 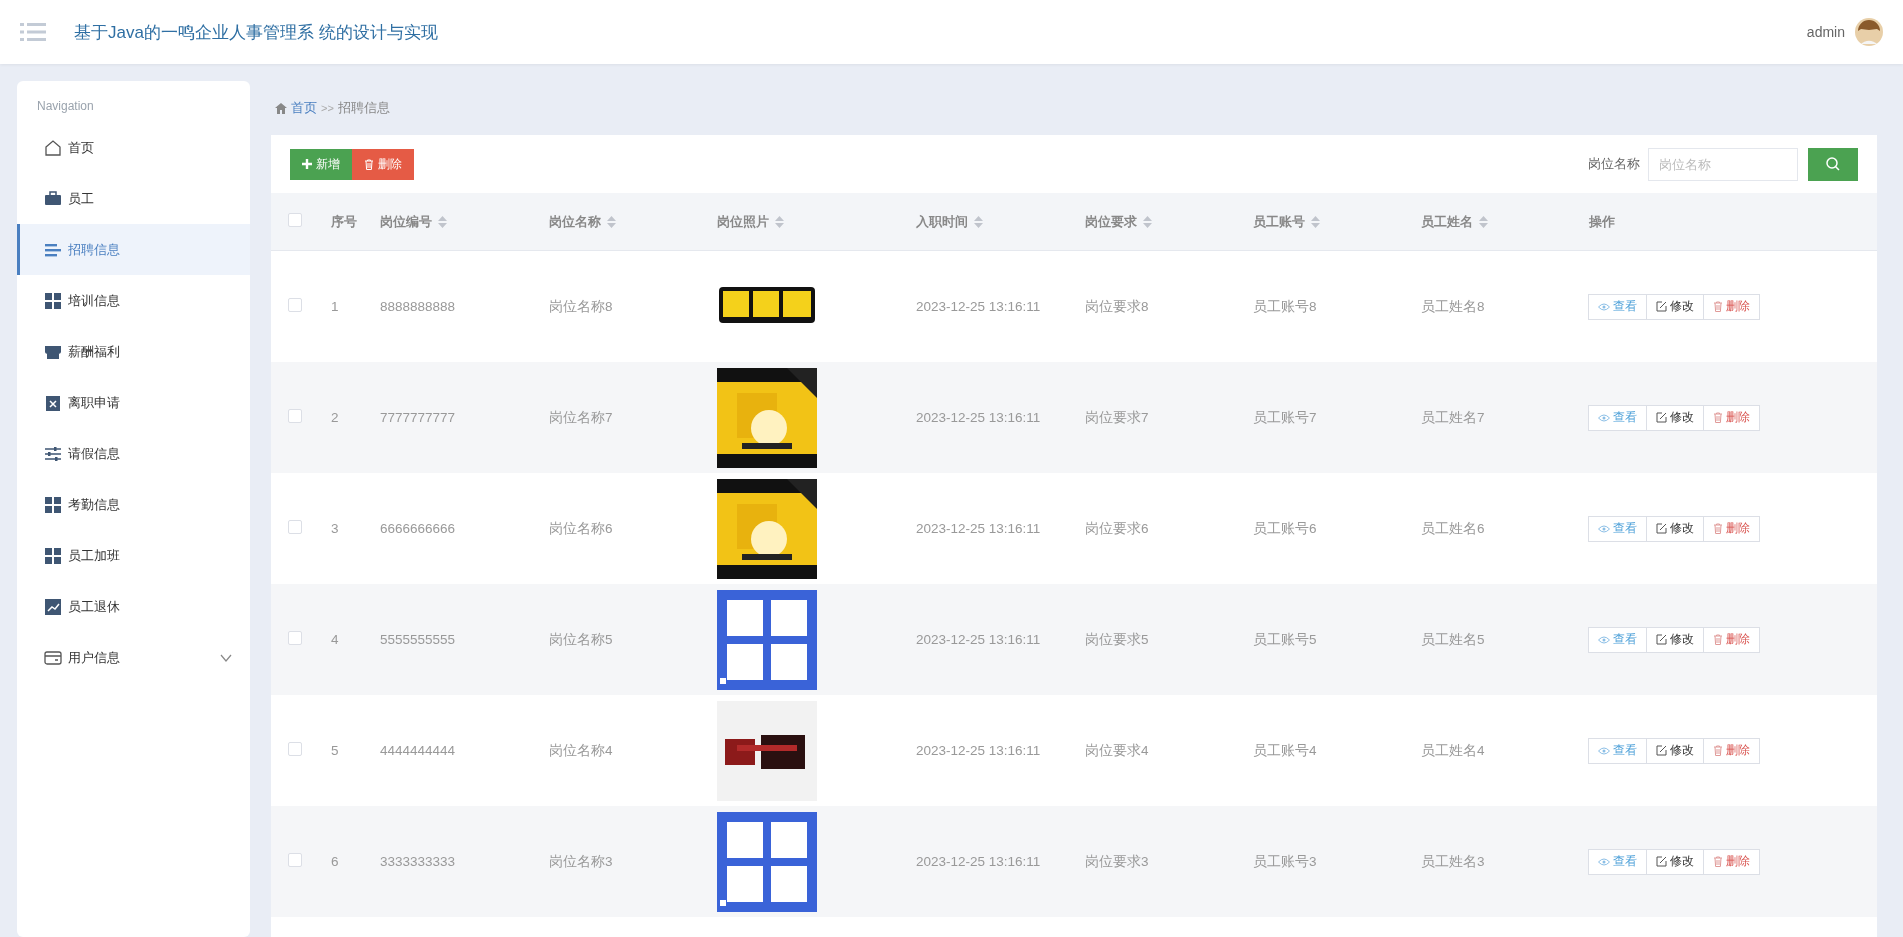 What do you see at coordinates (53, 657) in the screenshot?
I see `card-icon` at bounding box center [53, 657].